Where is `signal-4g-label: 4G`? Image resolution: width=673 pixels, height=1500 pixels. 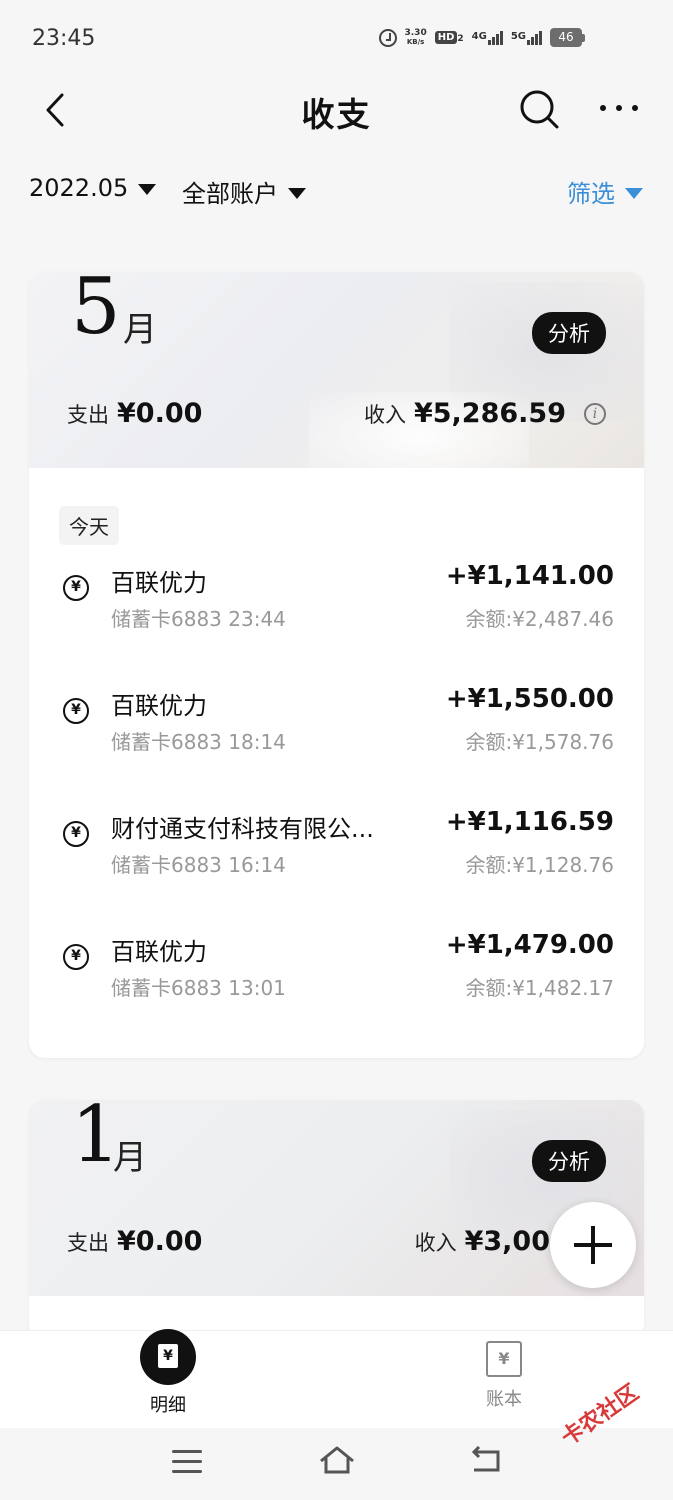 signal-4g-label: 4G is located at coordinates (479, 36).